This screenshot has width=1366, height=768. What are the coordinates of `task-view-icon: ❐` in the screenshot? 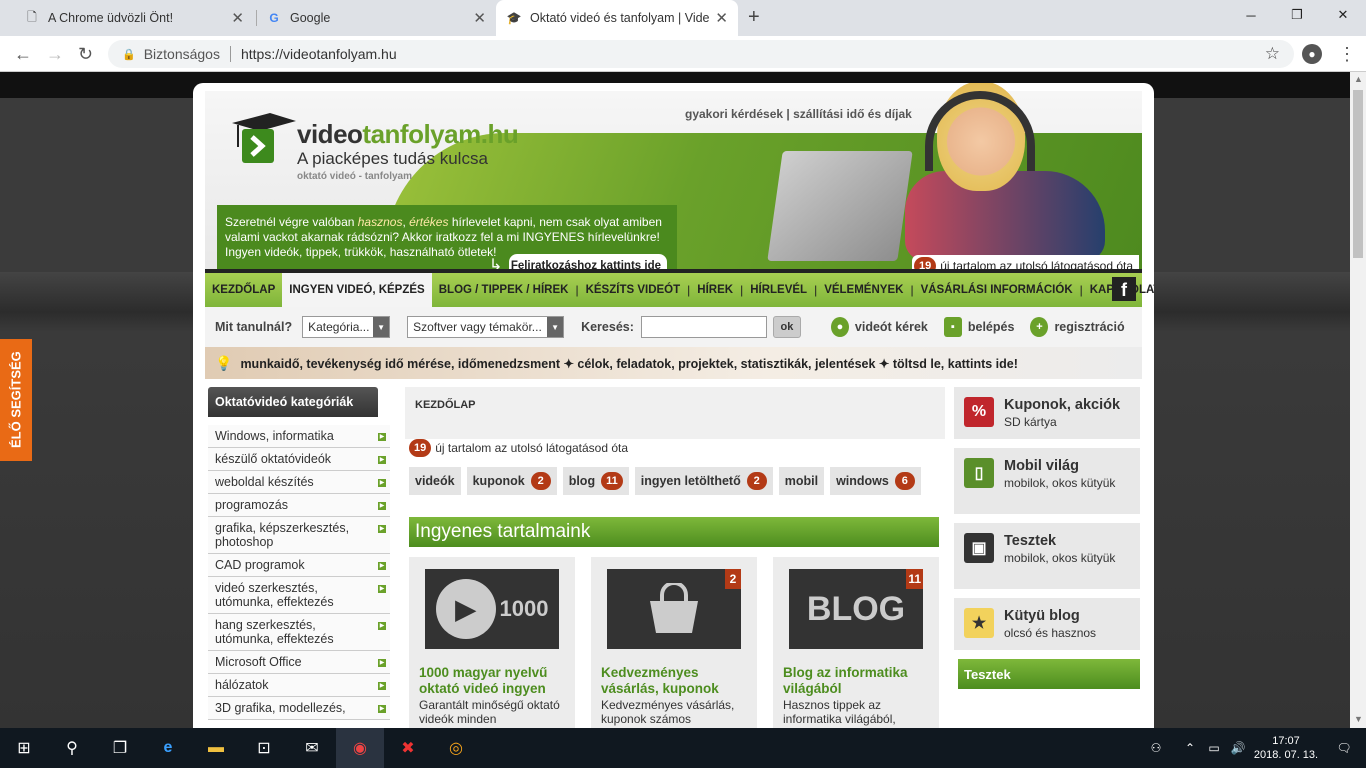 It's located at (120, 748).